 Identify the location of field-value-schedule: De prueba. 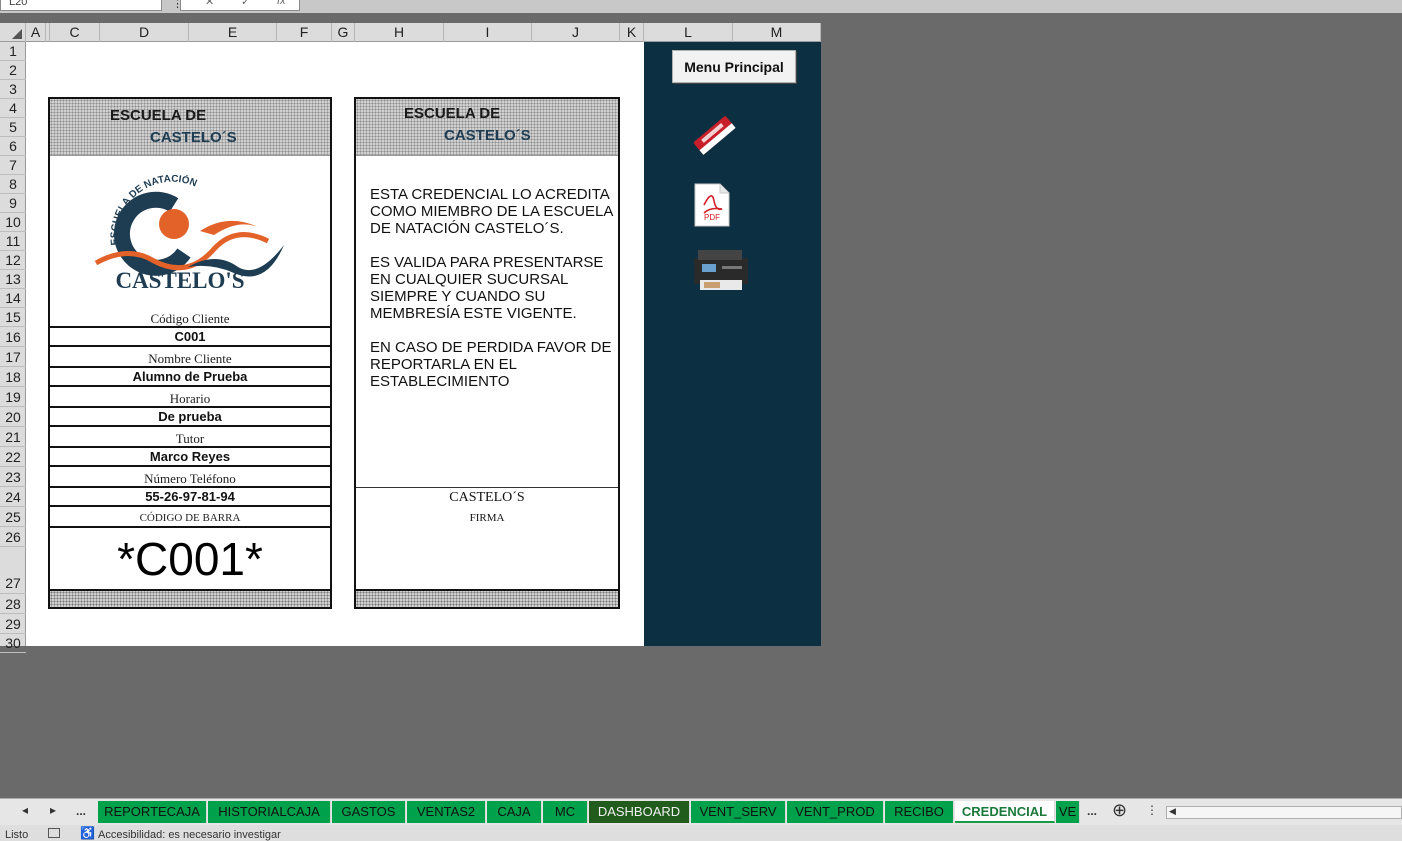
(190, 416).